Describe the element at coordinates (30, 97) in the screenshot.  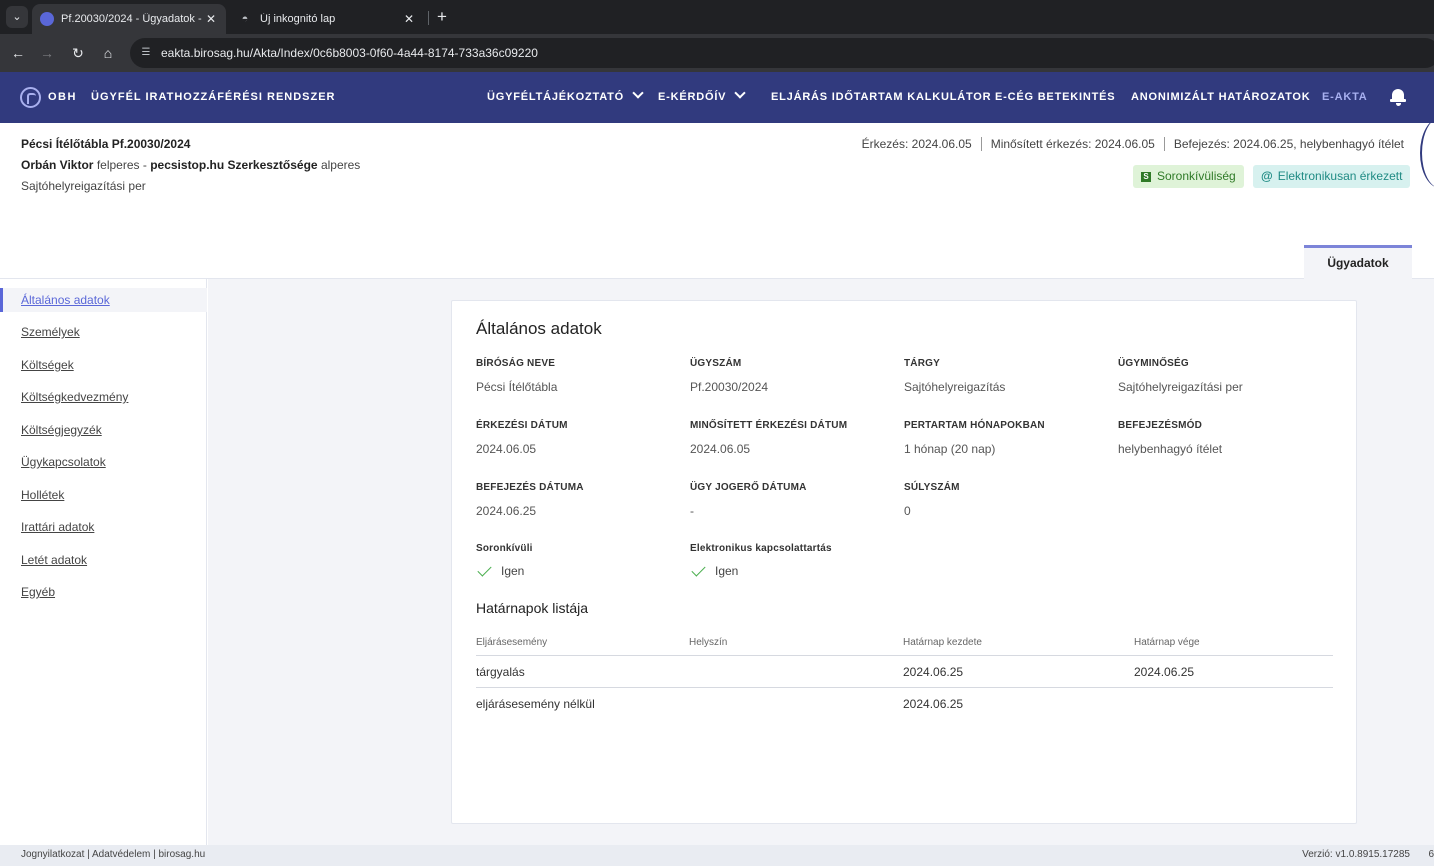
I see `obh-logo-icon` at that location.